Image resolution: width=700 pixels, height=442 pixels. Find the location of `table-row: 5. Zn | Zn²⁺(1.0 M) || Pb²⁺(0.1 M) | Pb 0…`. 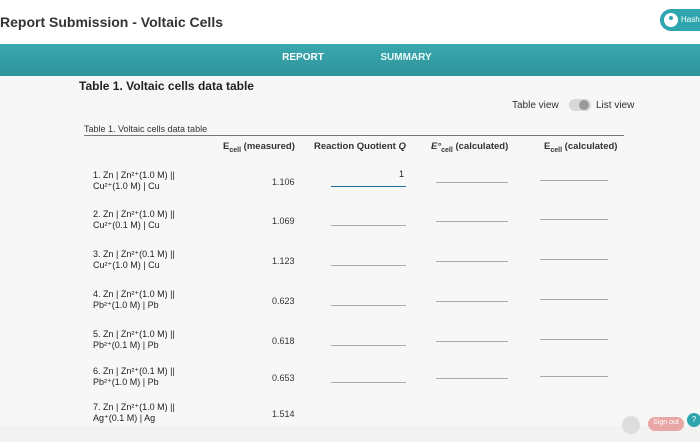

table-row: 5. Zn | Zn²⁺(1.0 M) || Pb²⁺(0.1 M) | Pb 0… is located at coordinates (350, 349).